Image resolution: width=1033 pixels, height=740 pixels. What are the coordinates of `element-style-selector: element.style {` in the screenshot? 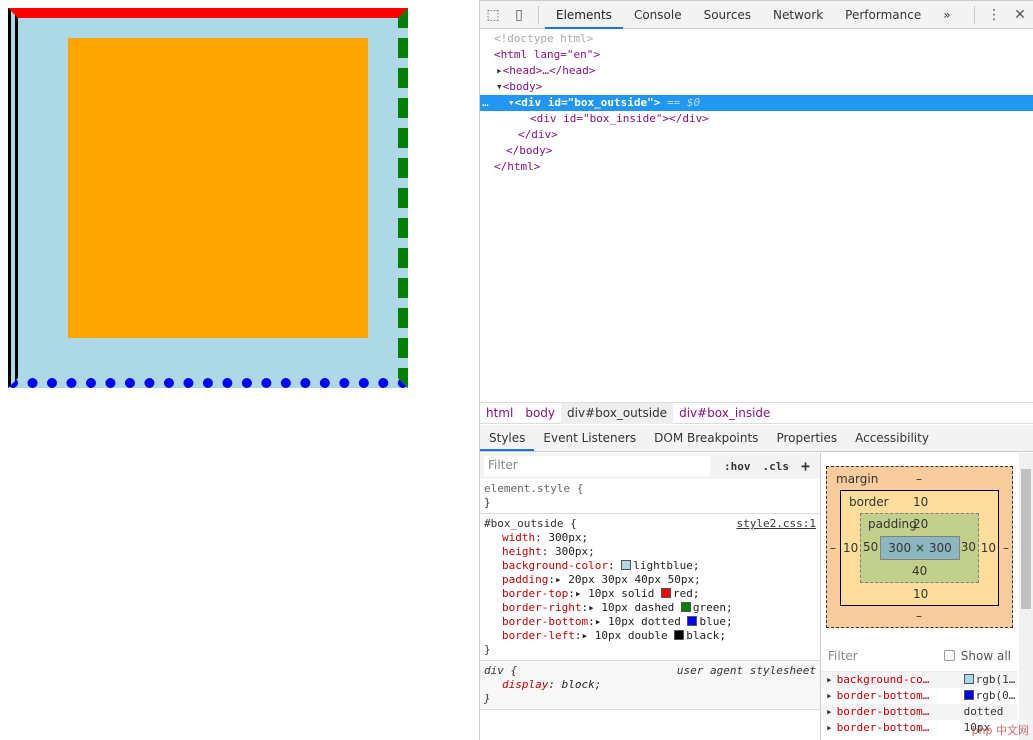 It's located at (650, 489).